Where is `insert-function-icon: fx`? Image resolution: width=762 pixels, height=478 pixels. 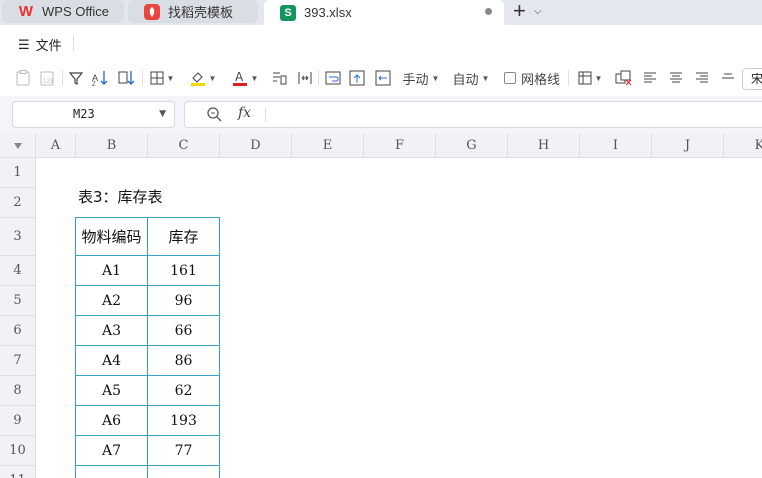 insert-function-icon: fx is located at coordinates (244, 113).